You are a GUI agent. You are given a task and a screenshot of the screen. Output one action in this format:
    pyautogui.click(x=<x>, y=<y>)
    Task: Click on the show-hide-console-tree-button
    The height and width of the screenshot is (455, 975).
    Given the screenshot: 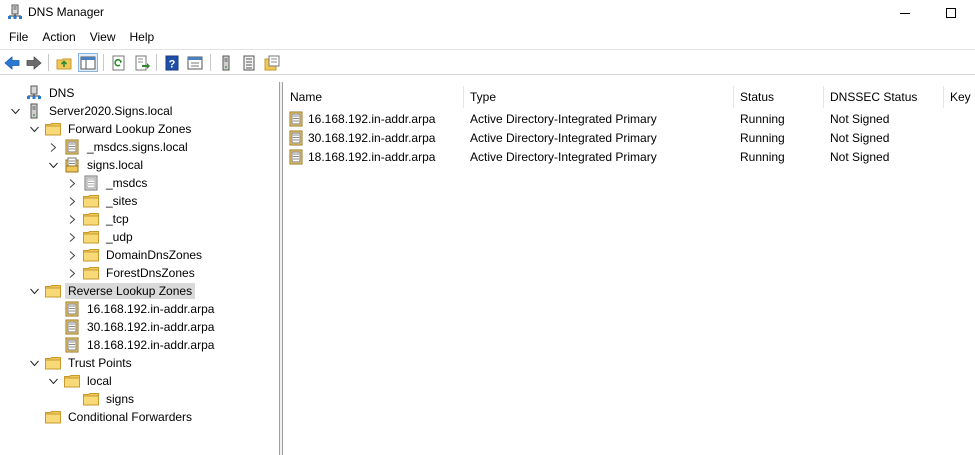 What is the action you would take?
    pyautogui.click(x=88, y=62)
    